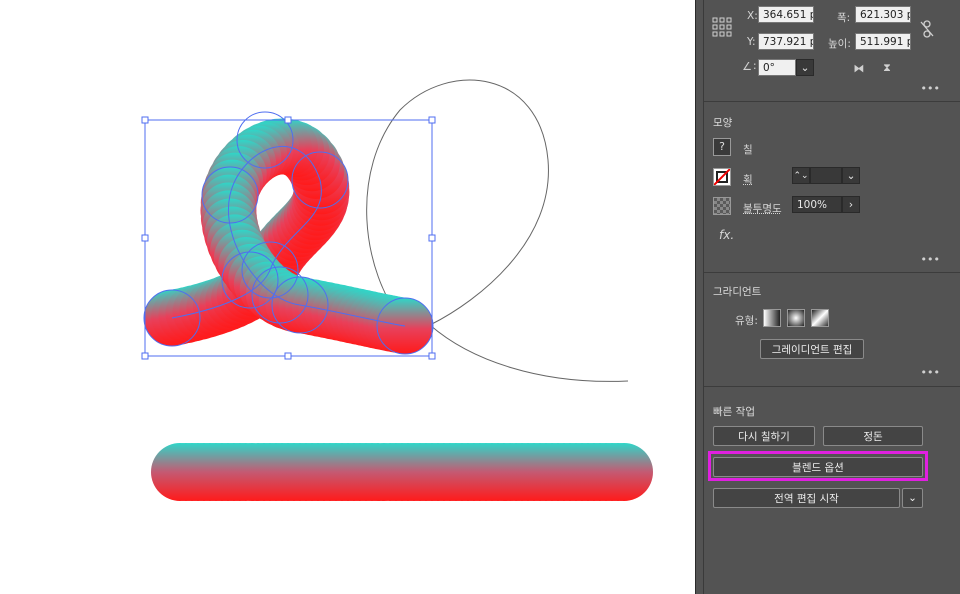 The height and width of the screenshot is (594, 960). Describe the element at coordinates (786, 41) in the screenshot. I see `y-field: 737.921 p` at that location.